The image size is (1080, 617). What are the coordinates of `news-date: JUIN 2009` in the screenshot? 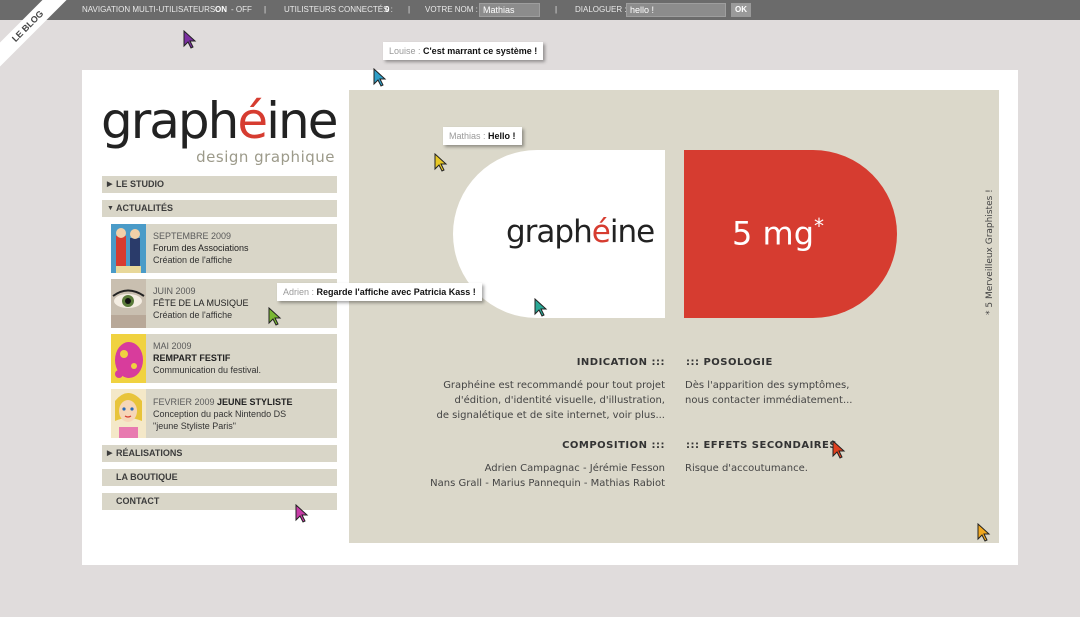 It's located at (174, 291).